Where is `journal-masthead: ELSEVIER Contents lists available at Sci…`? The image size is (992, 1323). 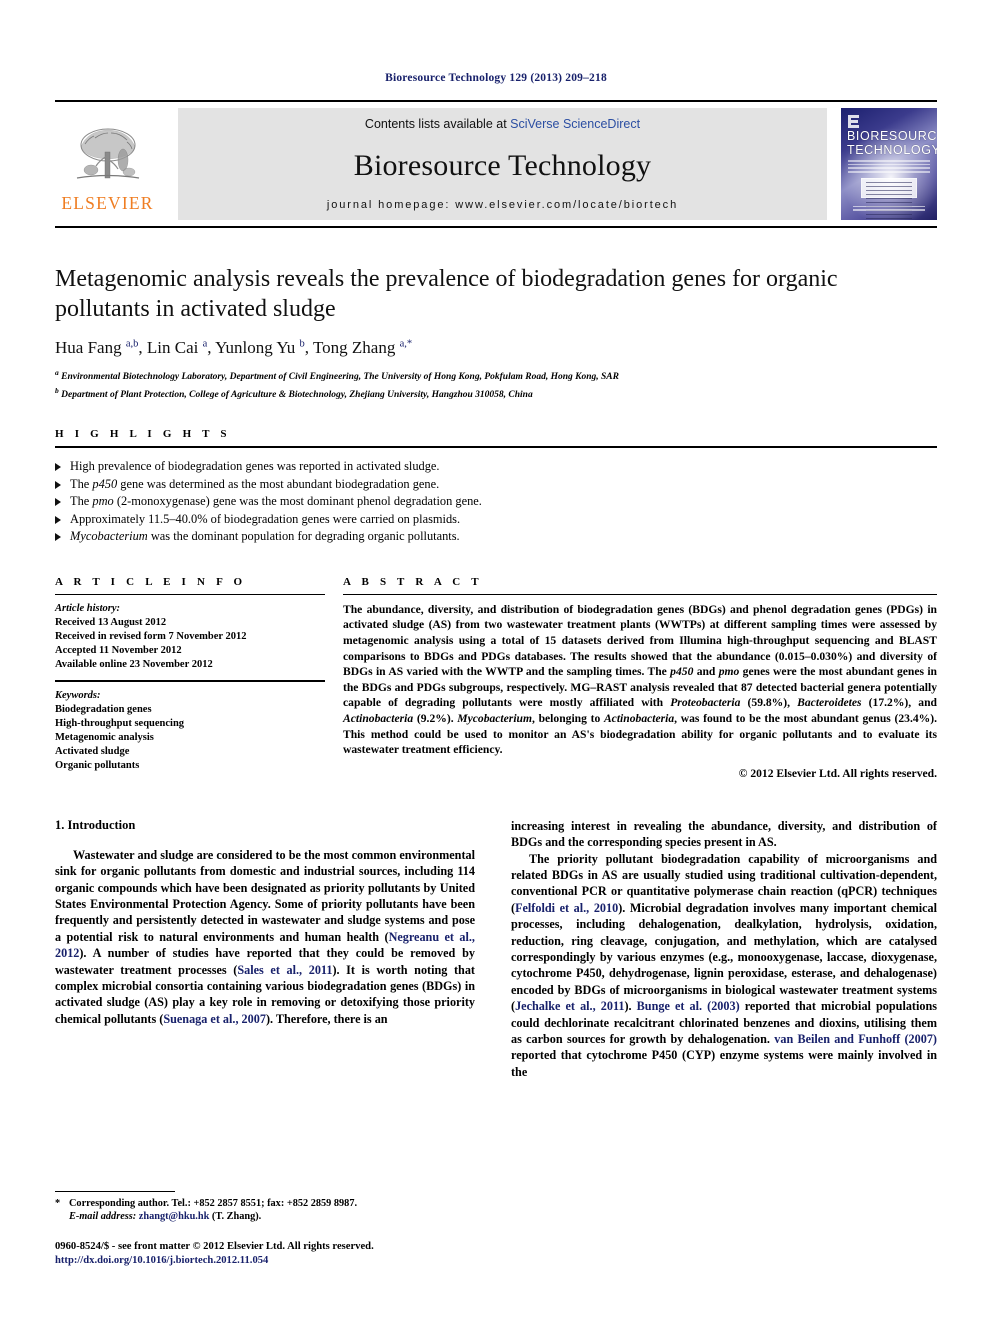 journal-masthead: ELSEVIER Contents lists available at Sci… is located at coordinates (496, 164).